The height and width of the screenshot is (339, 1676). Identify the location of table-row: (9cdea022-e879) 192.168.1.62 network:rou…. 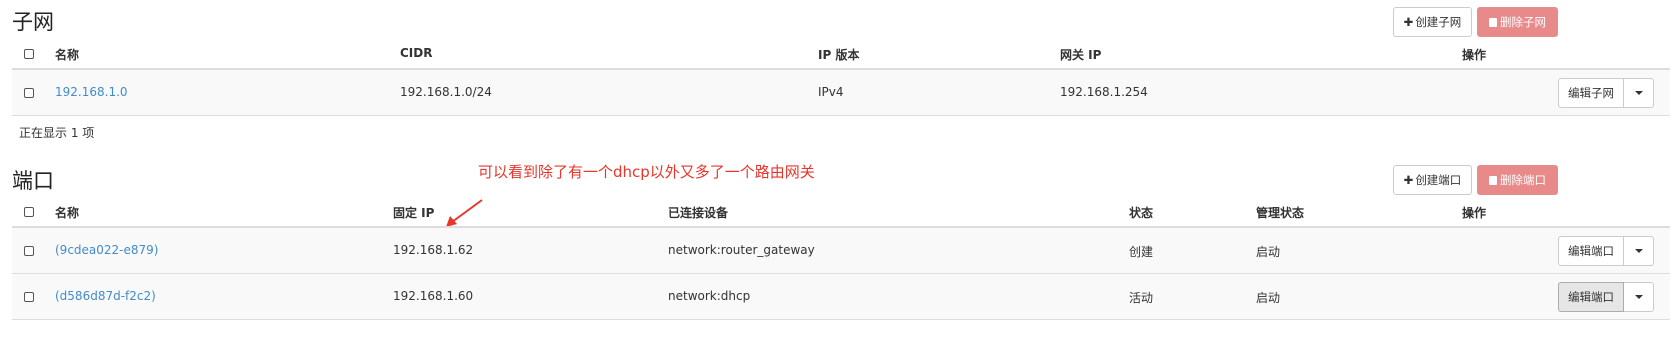
(841, 251).